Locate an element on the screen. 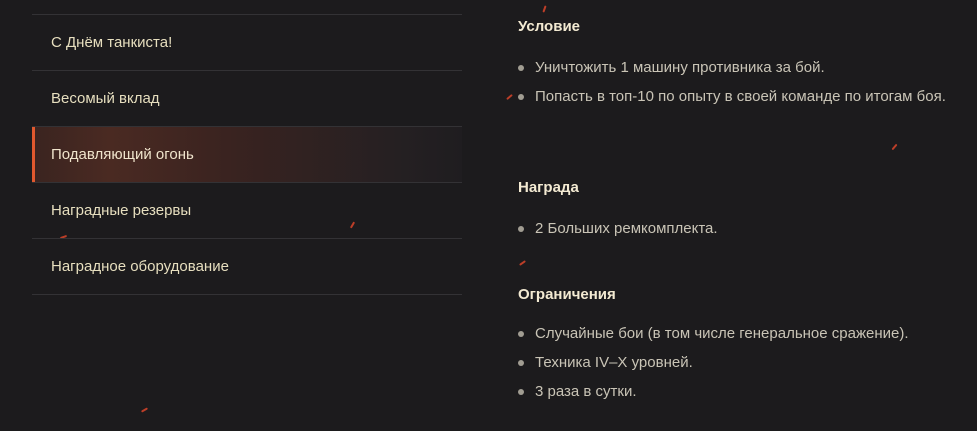  condition-title: Условие is located at coordinates (549, 26).